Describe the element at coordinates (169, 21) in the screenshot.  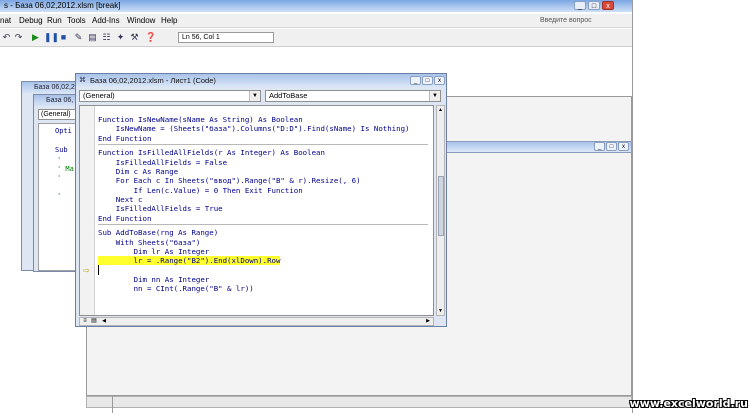
I see `menu-item-help: Help` at that location.